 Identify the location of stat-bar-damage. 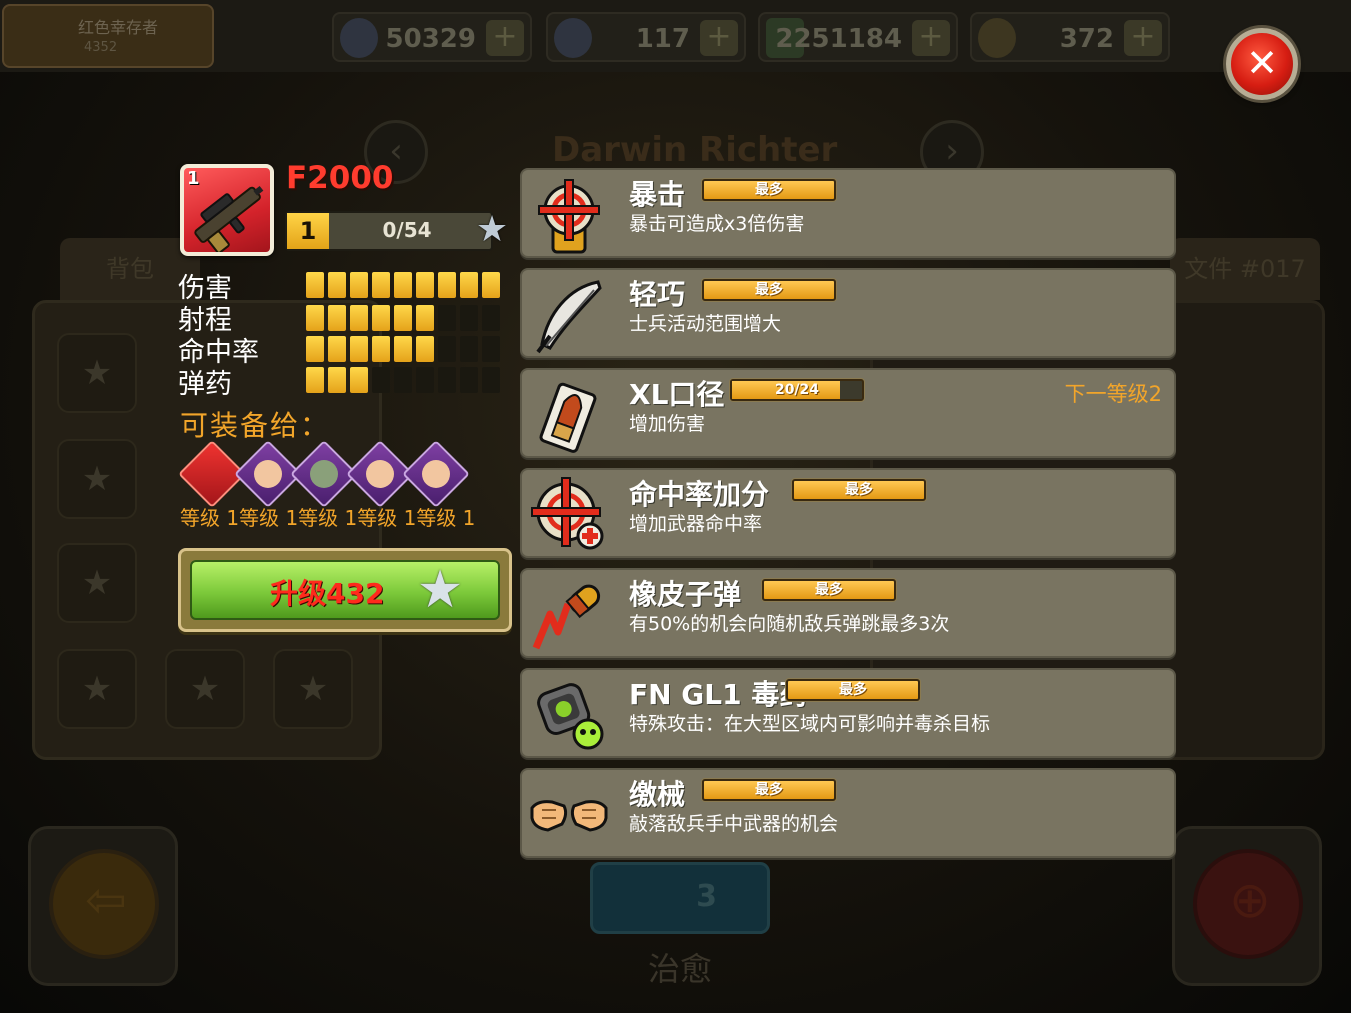
(403, 285).